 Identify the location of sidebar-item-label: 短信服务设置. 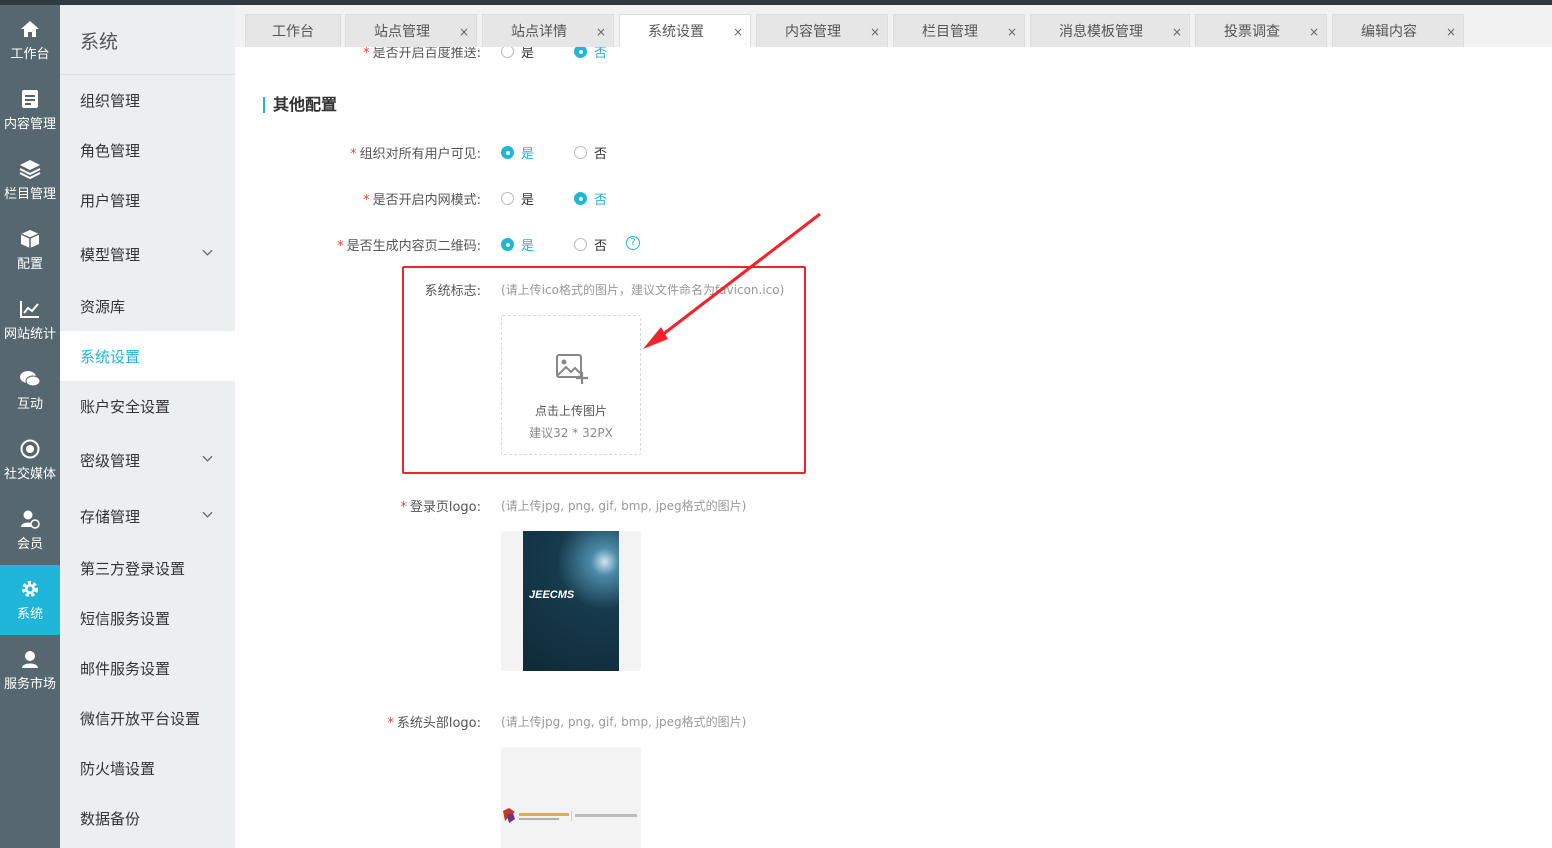
(125, 618).